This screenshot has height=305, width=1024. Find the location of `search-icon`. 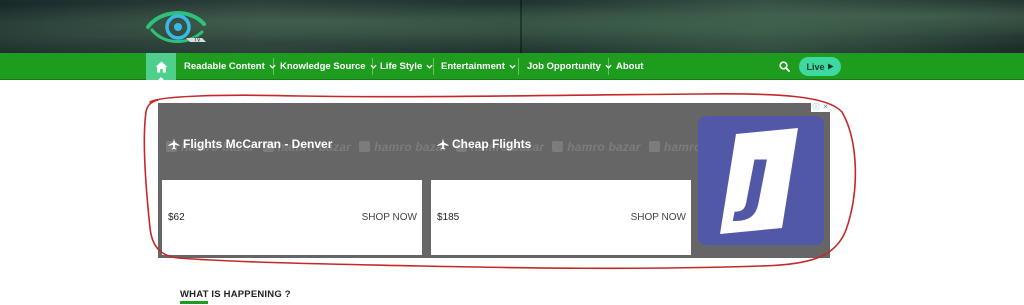

search-icon is located at coordinates (784, 66).